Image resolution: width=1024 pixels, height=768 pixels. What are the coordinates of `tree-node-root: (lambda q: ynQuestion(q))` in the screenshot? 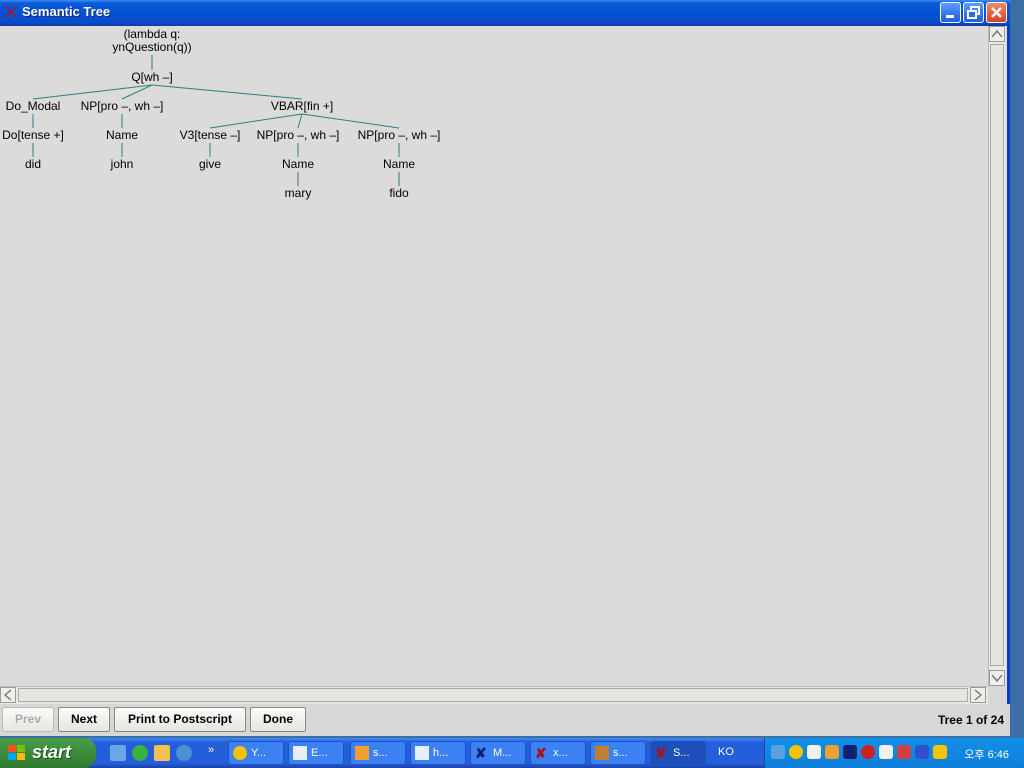 It's located at (151, 41).